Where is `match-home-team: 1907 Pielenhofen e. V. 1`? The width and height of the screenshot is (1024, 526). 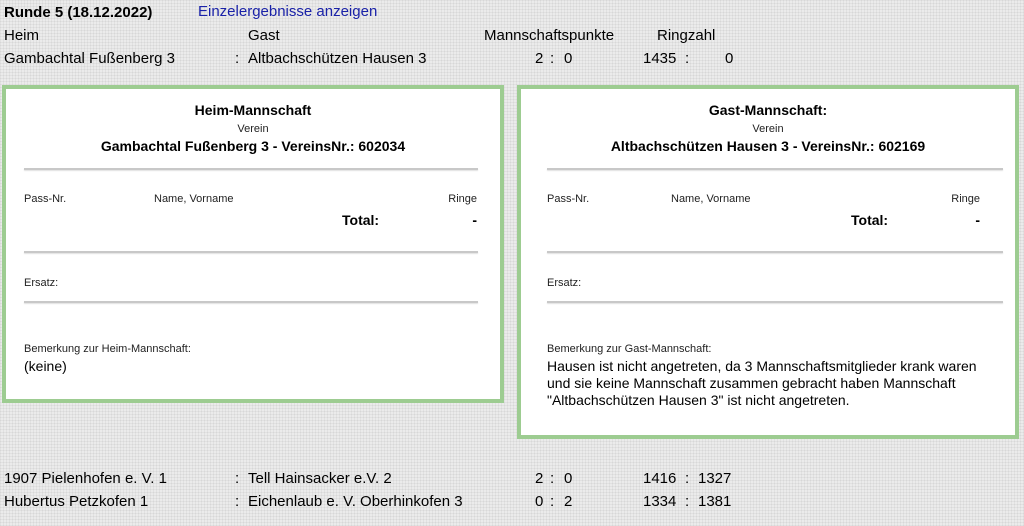 match-home-team: 1907 Pielenhofen e. V. 1 is located at coordinates (85, 478).